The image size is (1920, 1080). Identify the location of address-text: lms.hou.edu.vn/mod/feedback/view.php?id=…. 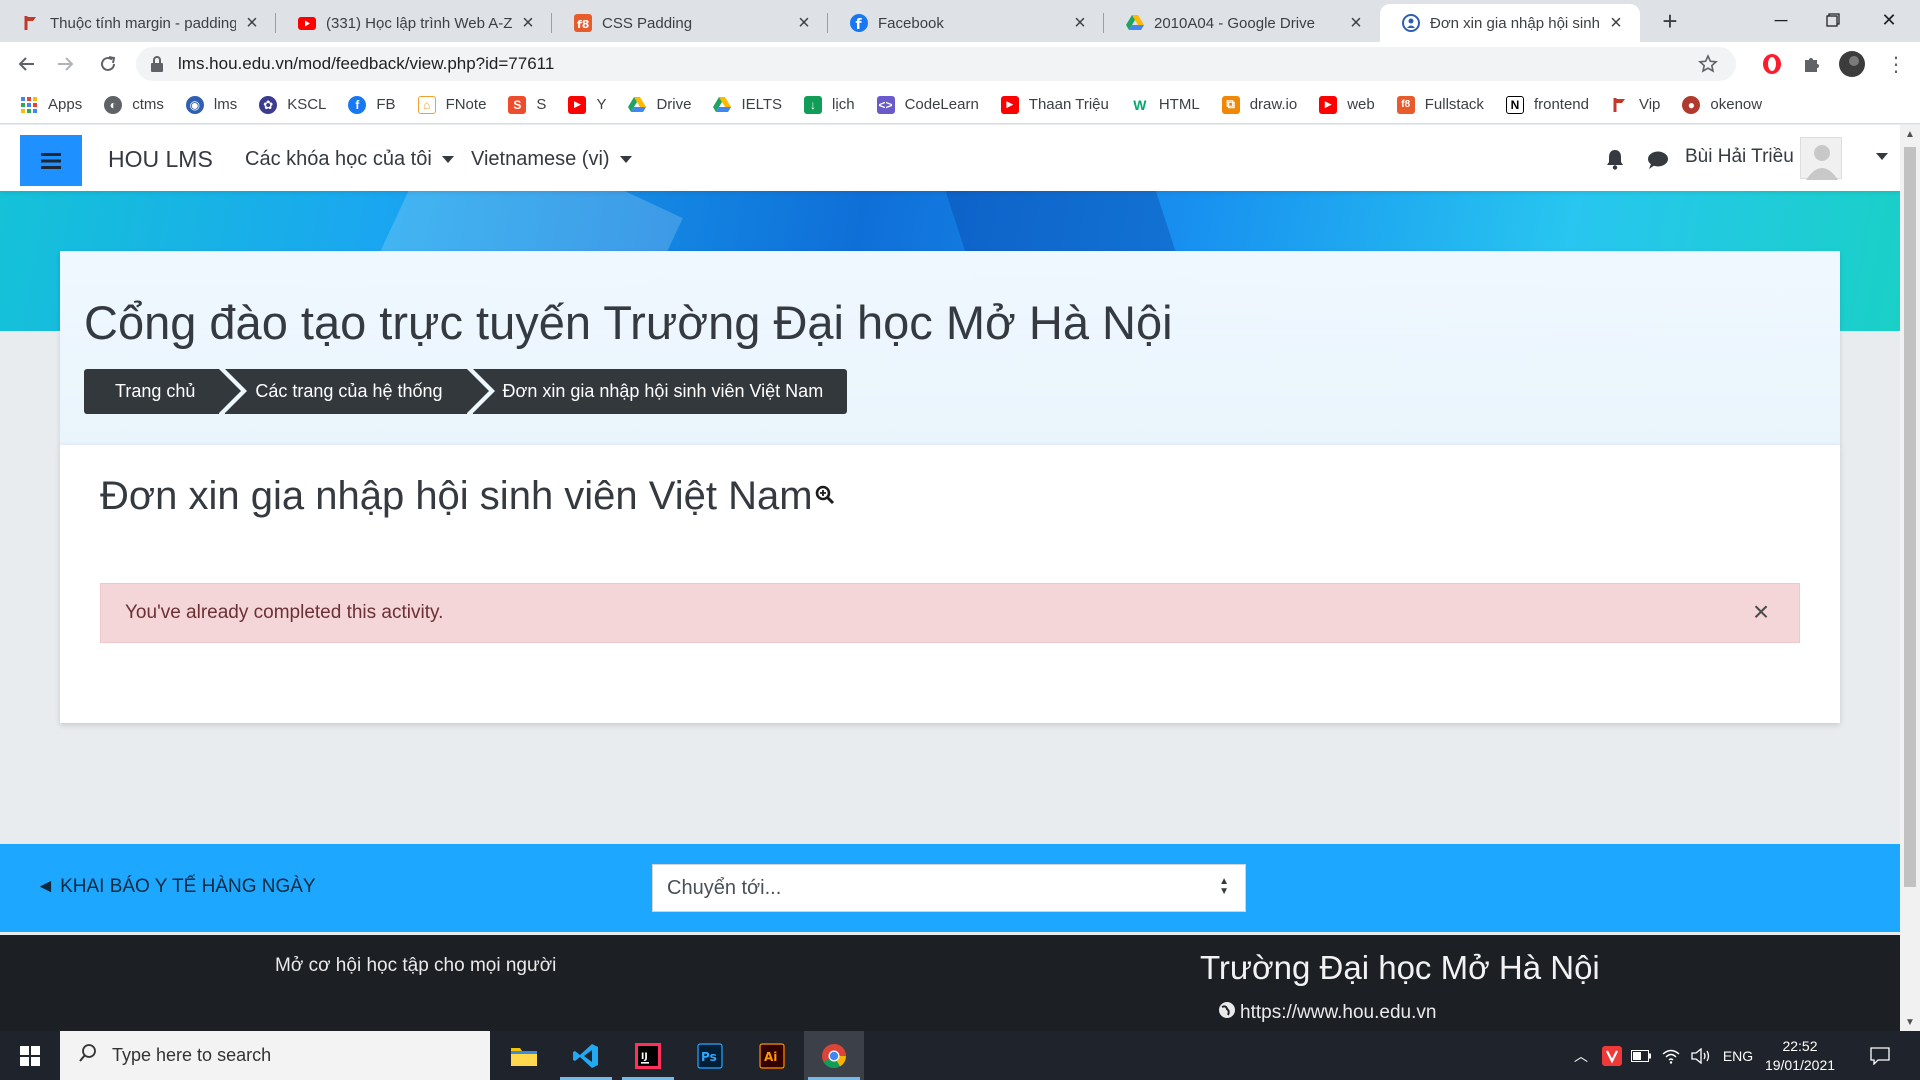
(366, 63).